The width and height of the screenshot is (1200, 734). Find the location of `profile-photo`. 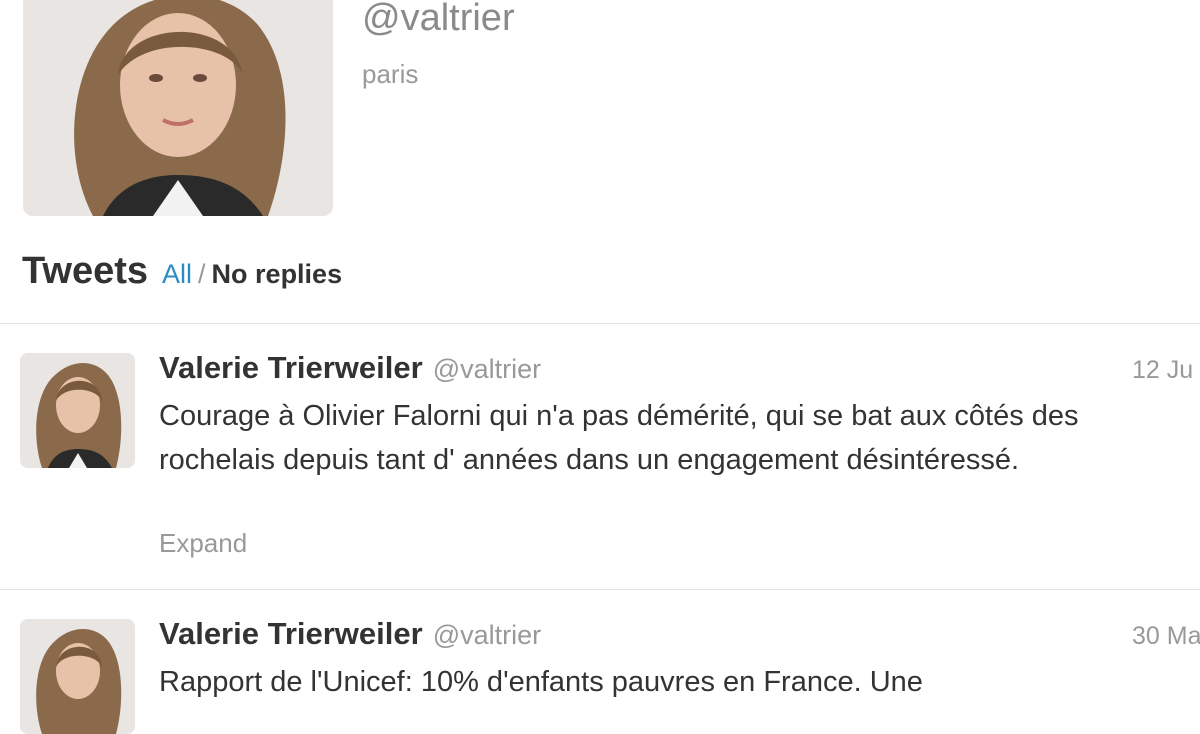

profile-photo is located at coordinates (178, 108).